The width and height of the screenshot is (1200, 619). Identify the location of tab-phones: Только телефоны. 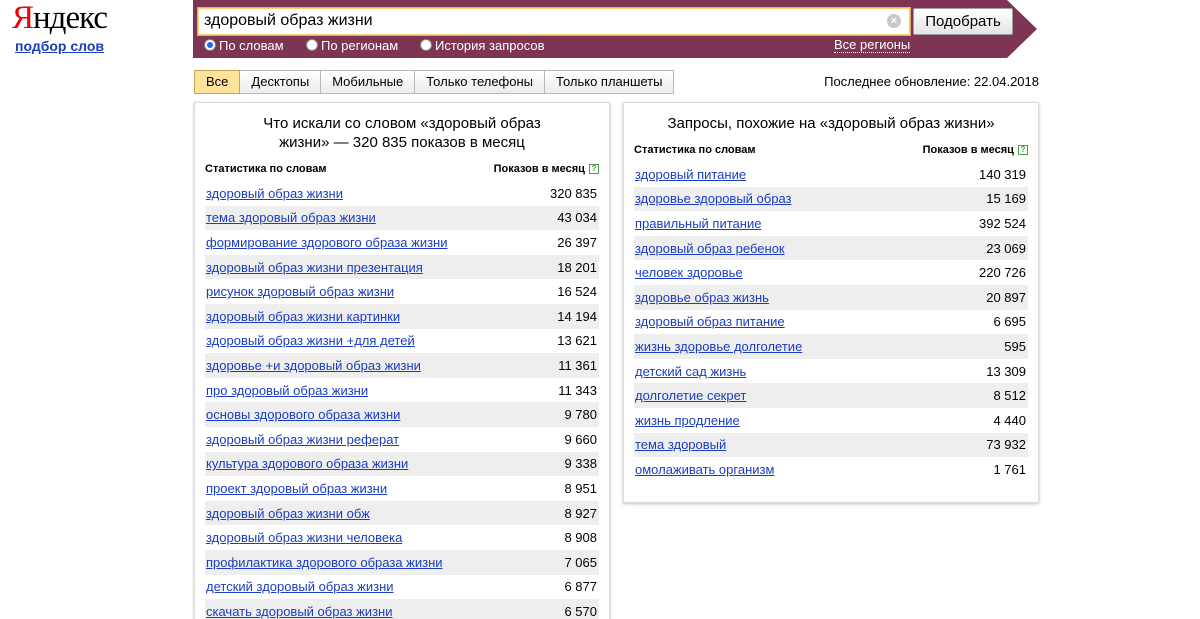
(480, 82).